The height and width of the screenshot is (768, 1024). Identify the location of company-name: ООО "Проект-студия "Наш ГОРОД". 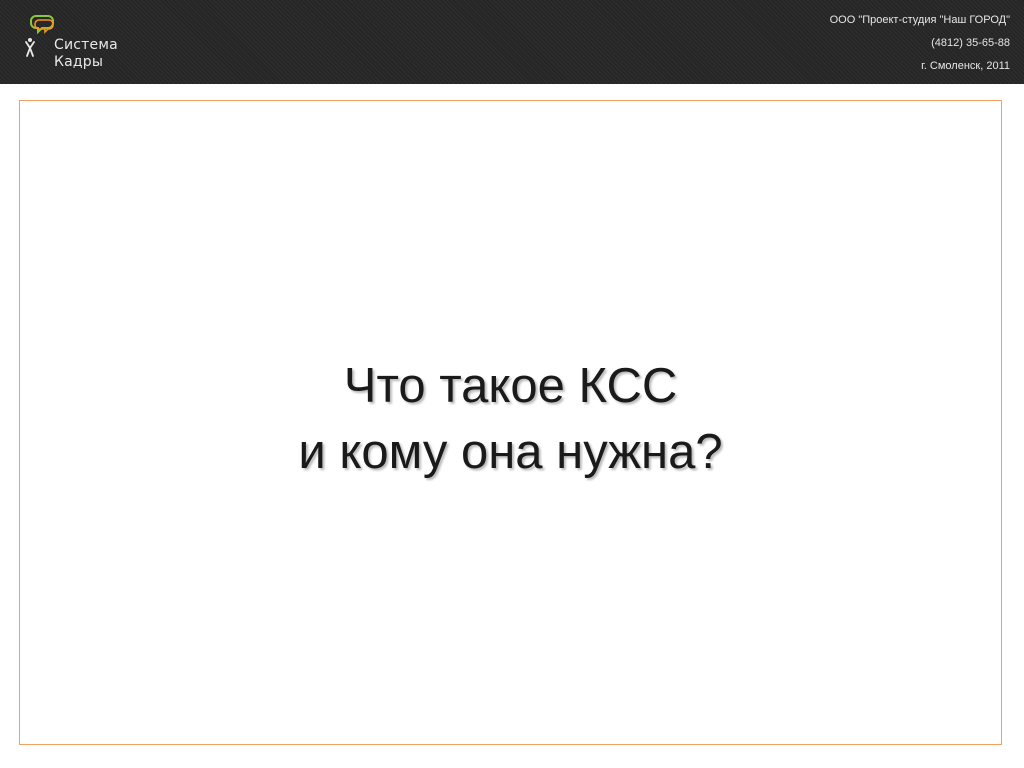
(919, 20).